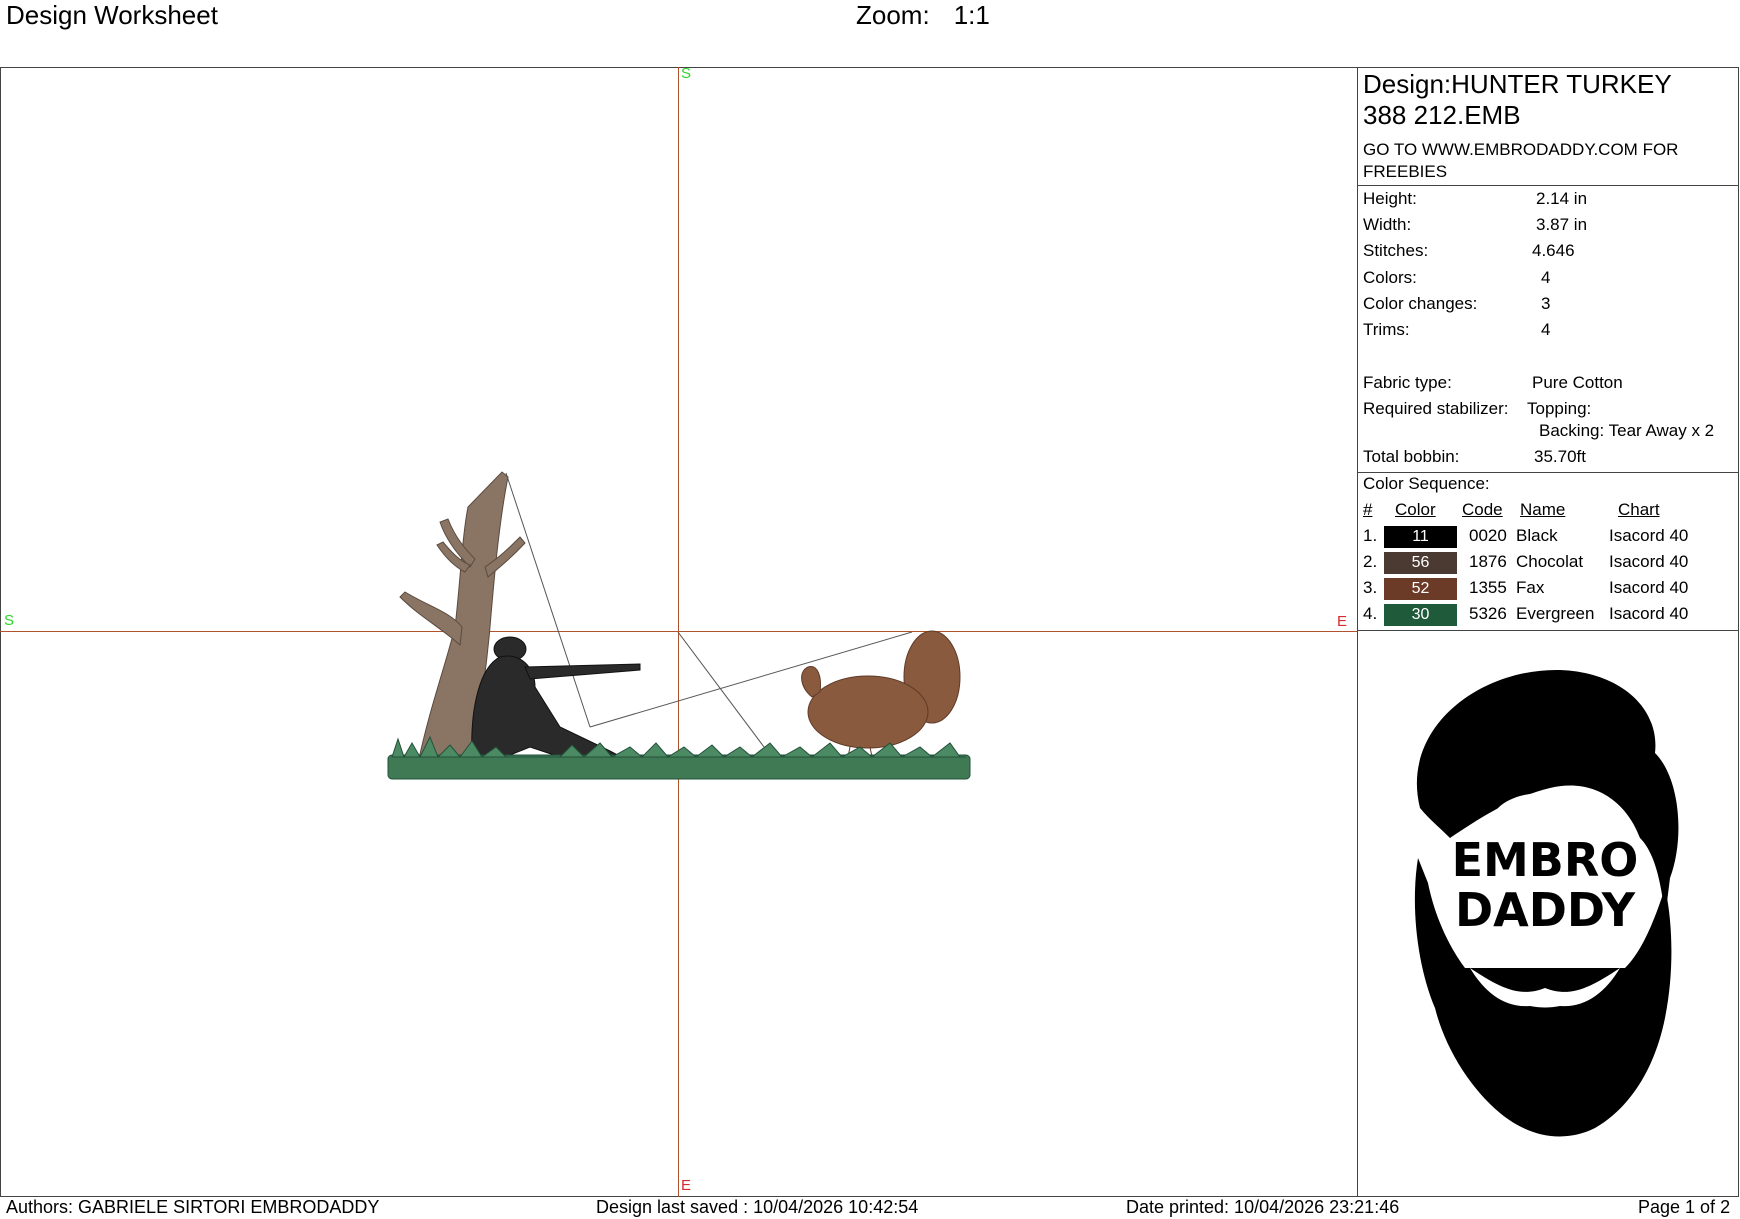 This screenshot has height=1219, width=1740. What do you see at coordinates (1396, 250) in the screenshot?
I see `spec-label: Stitches:` at bounding box center [1396, 250].